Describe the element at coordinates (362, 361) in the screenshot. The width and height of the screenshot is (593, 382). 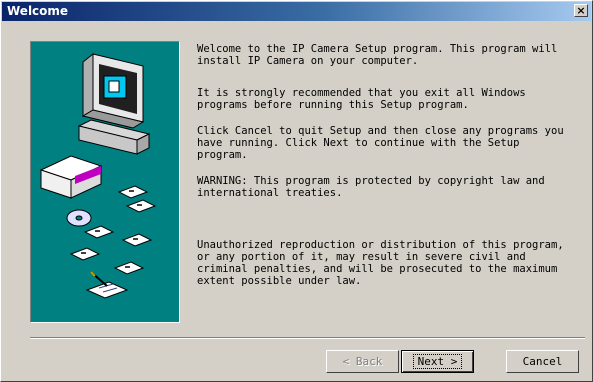
I see `back-button: < Back` at that location.